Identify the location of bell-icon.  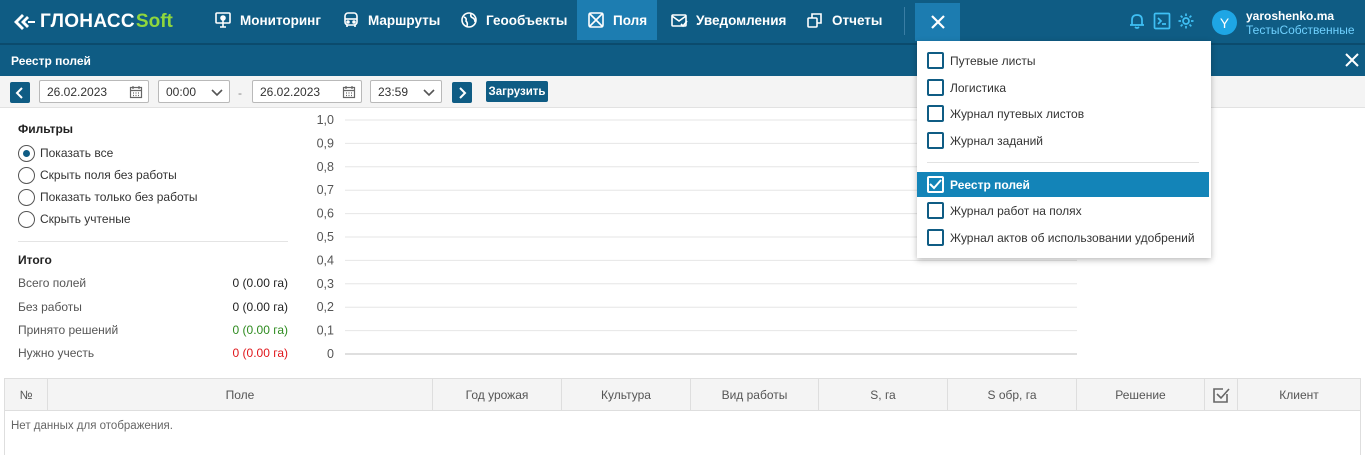
(1137, 21).